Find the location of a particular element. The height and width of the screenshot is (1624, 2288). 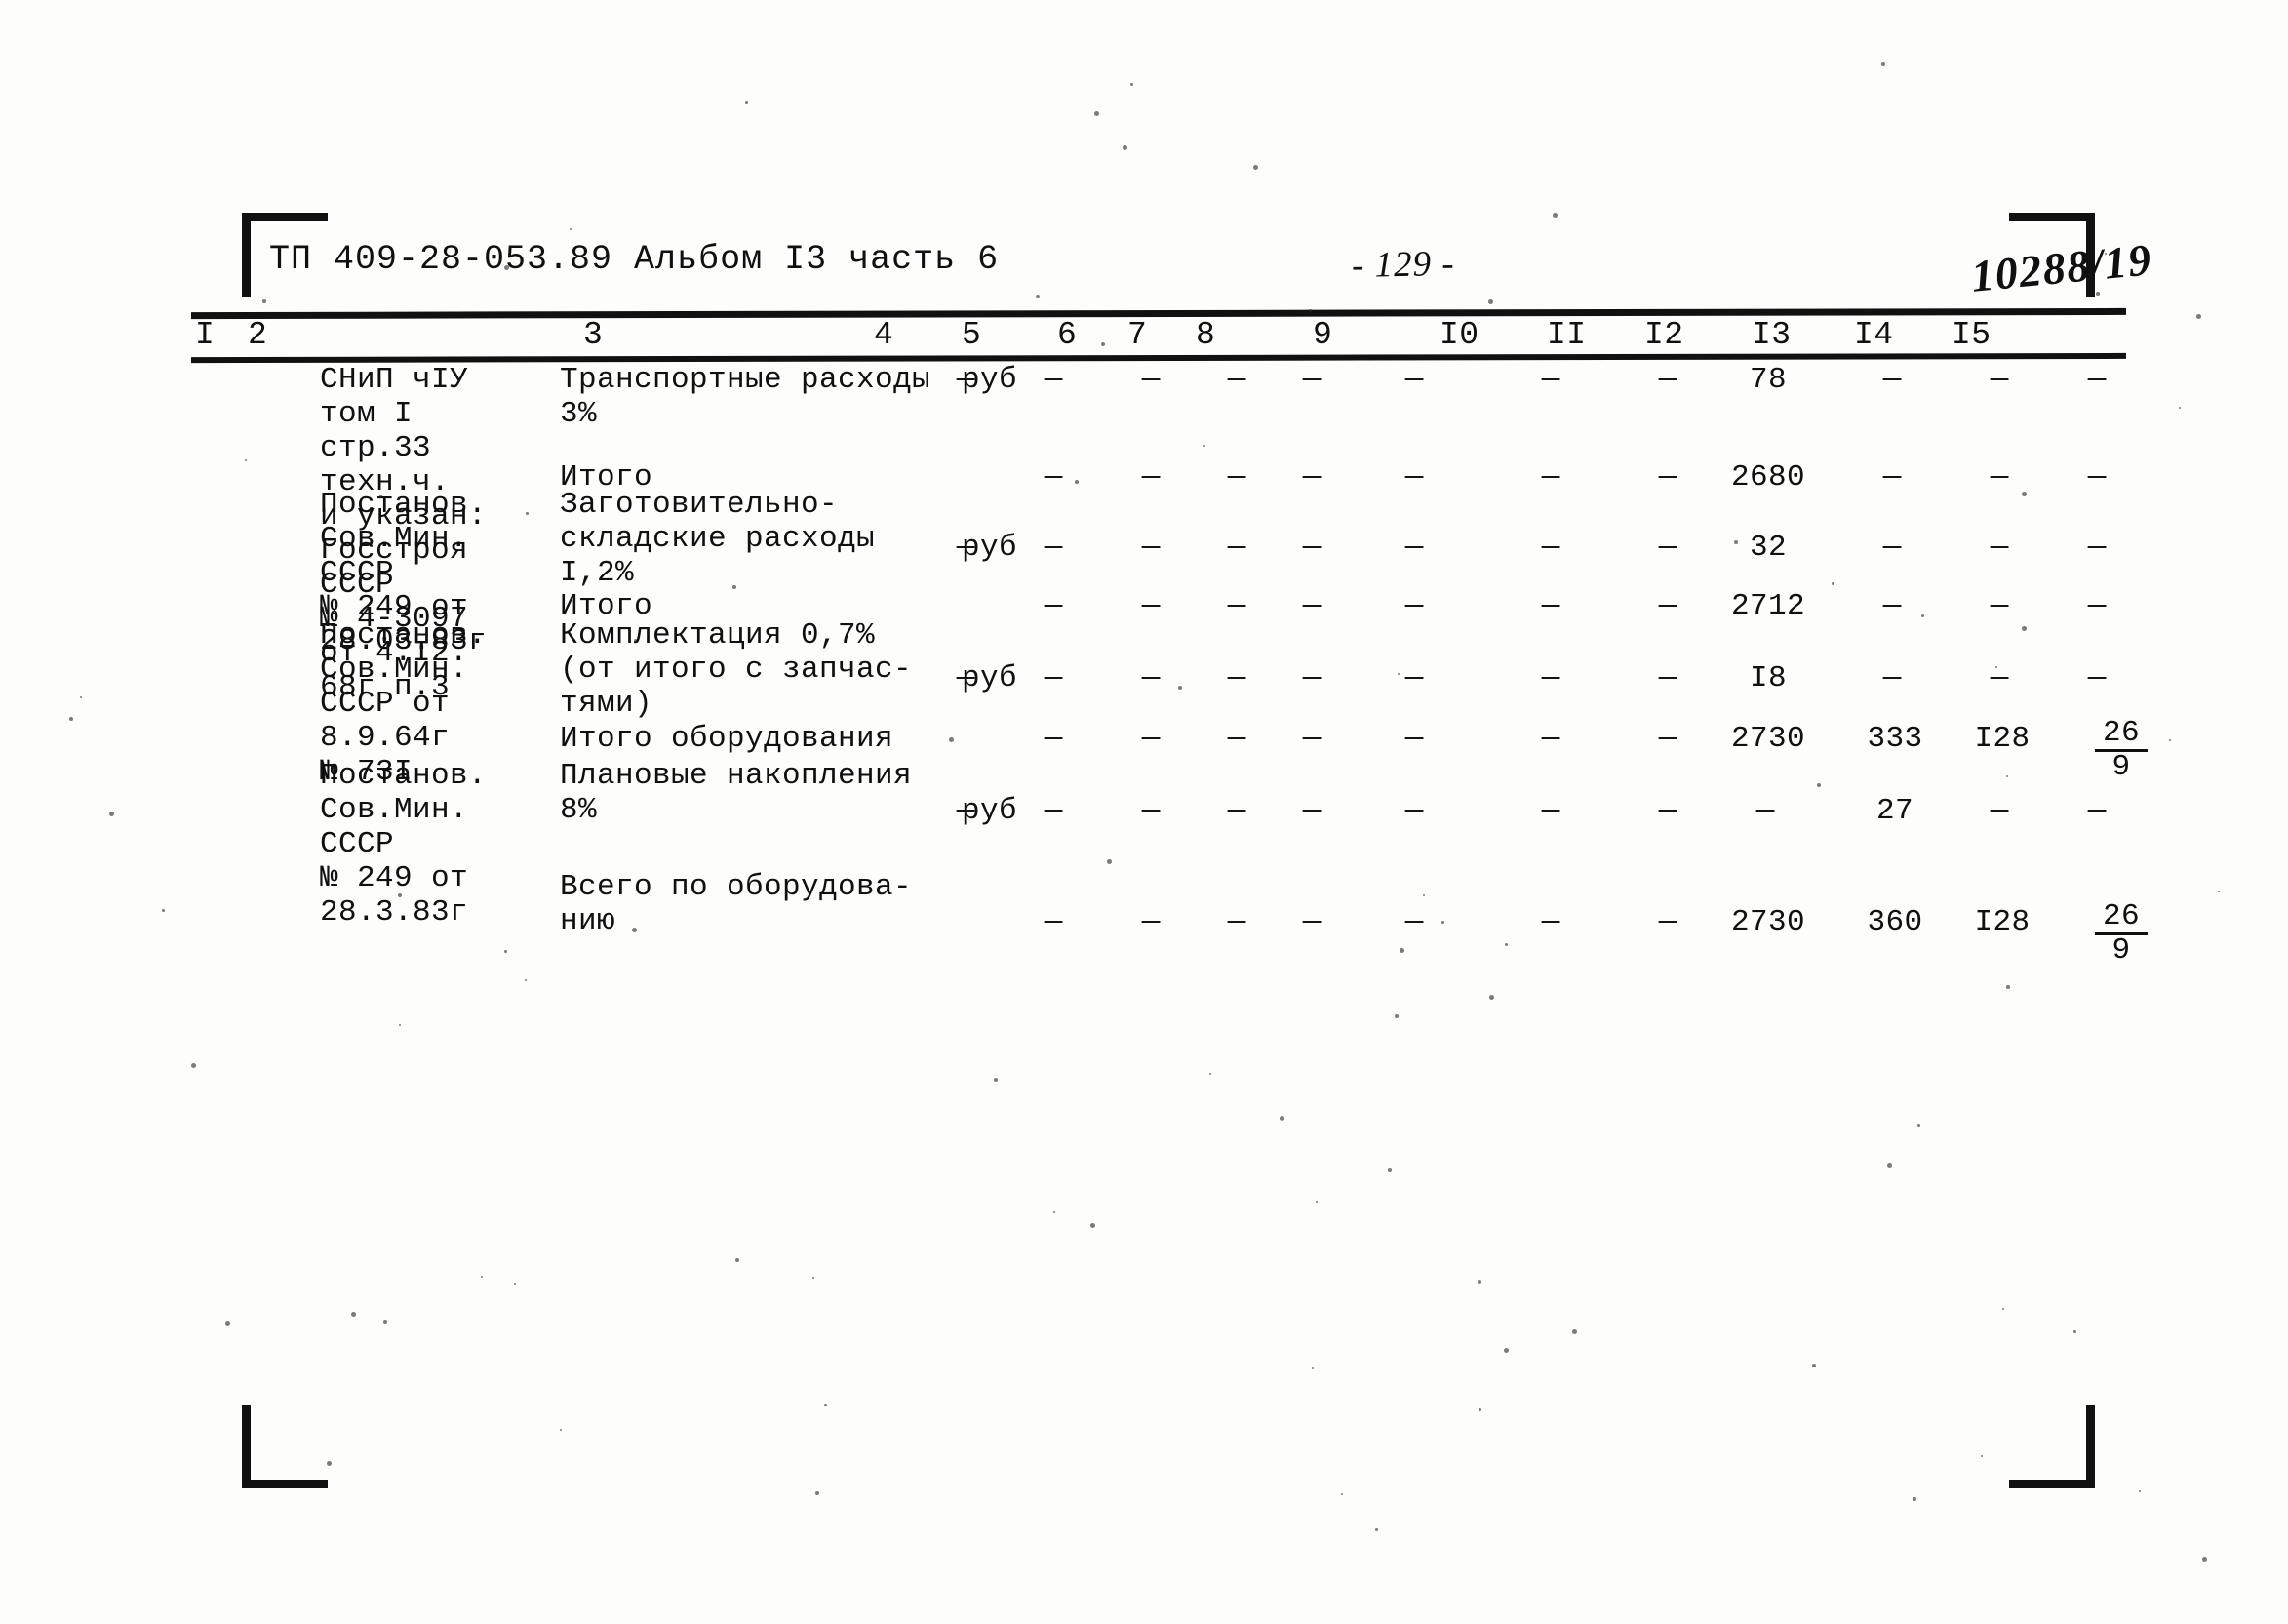

cell-col12: 2680 is located at coordinates (1768, 477).